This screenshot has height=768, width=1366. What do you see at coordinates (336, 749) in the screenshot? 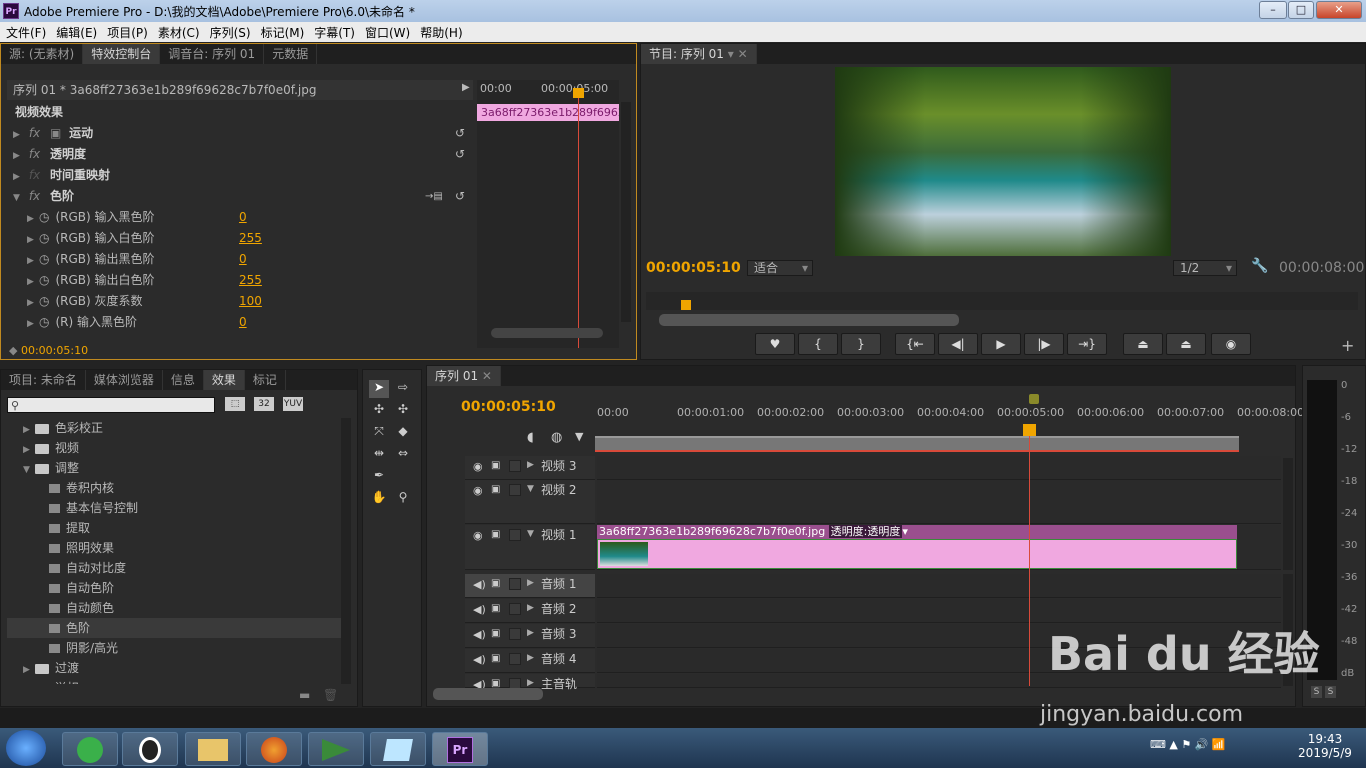
I see `taskbar-app-player` at bounding box center [336, 749].